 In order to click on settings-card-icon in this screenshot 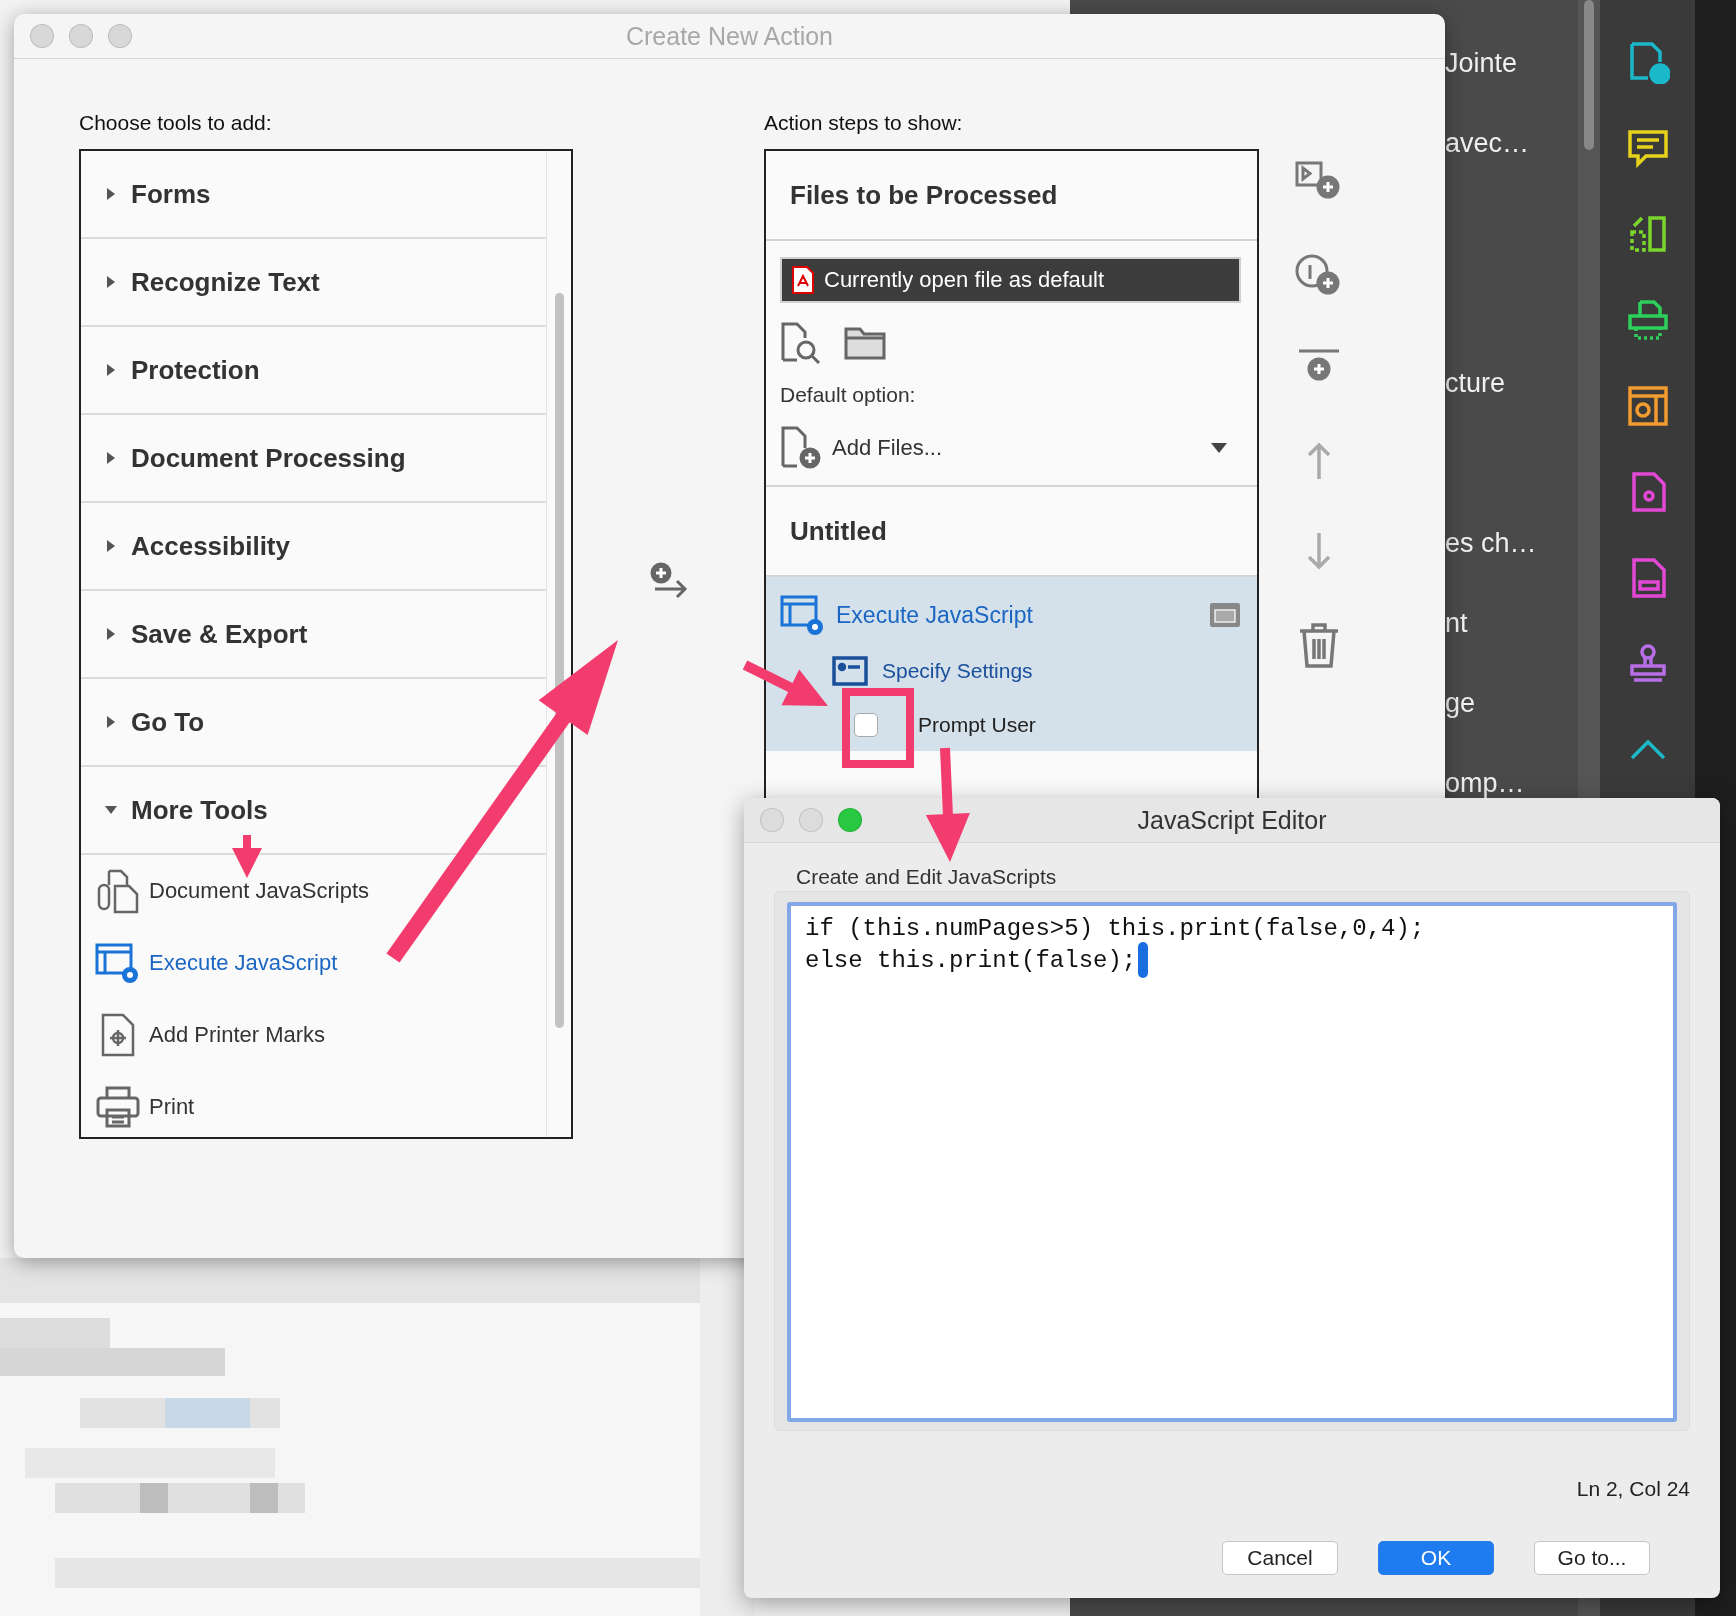, I will do `click(850, 671)`.